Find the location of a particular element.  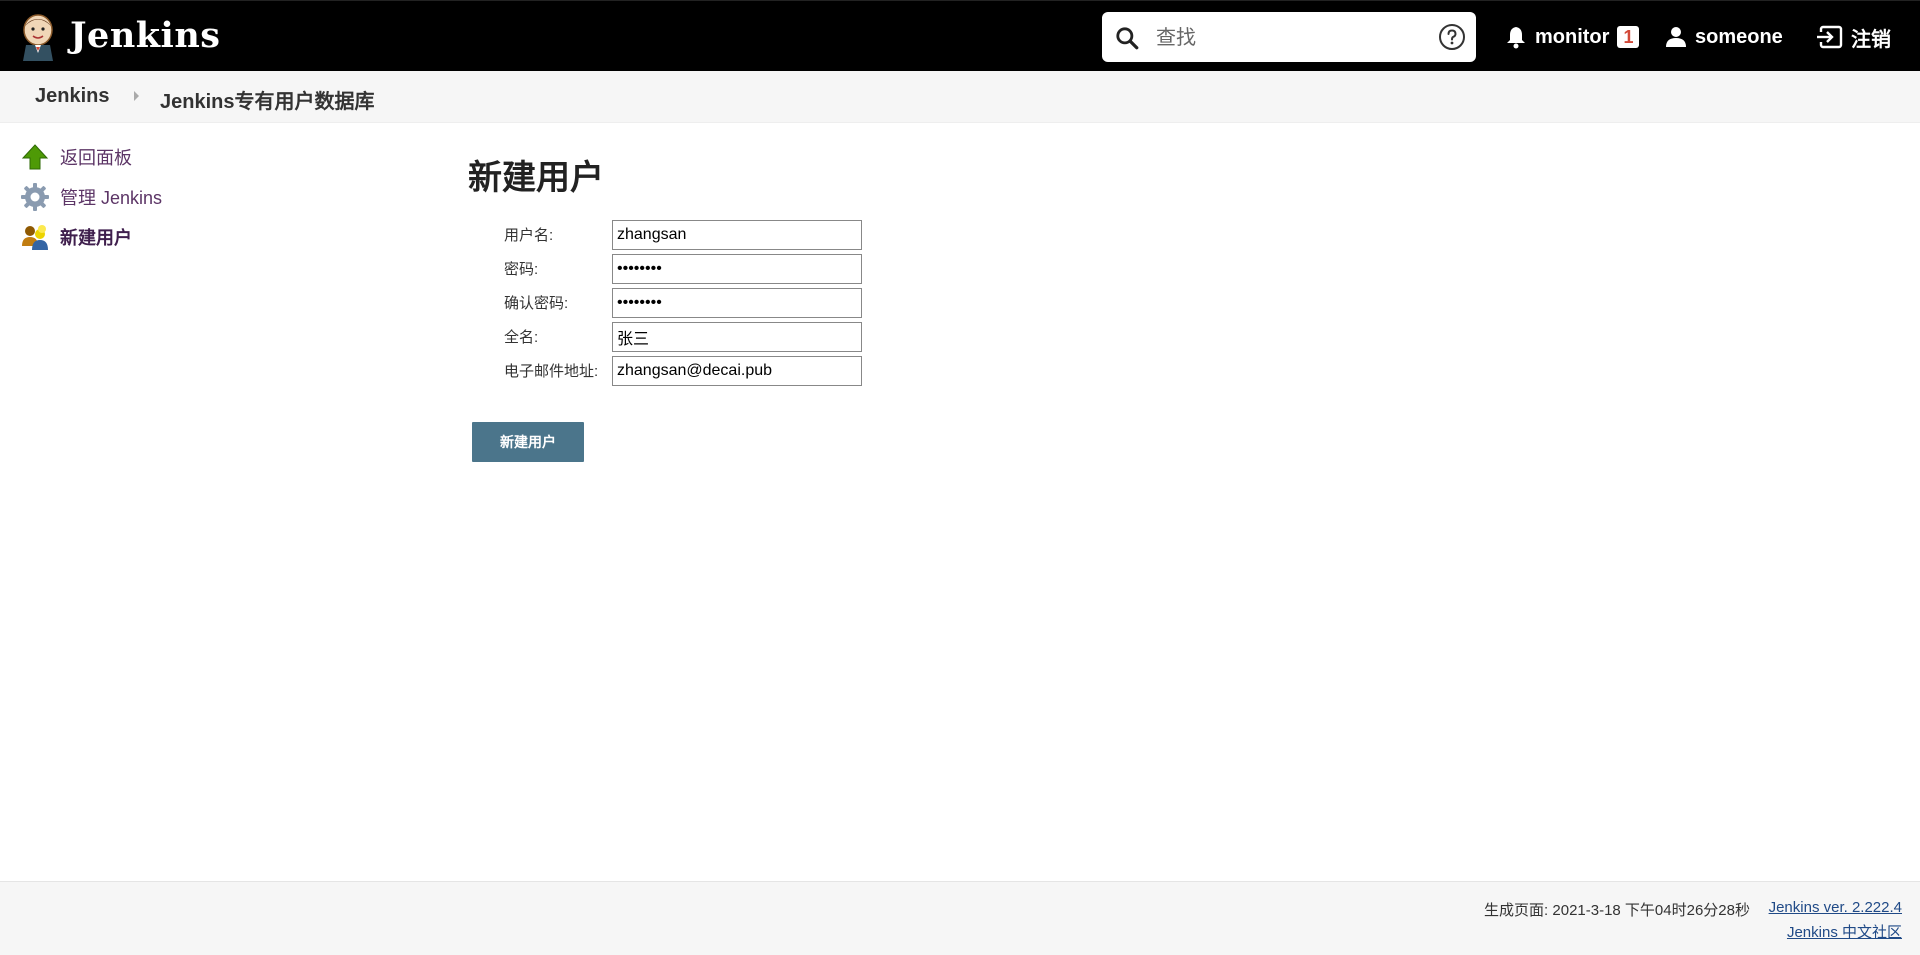

generated-timestamp: 生成页面: 2021-3-18 下午04时26分28秒 is located at coordinates (1617, 910).